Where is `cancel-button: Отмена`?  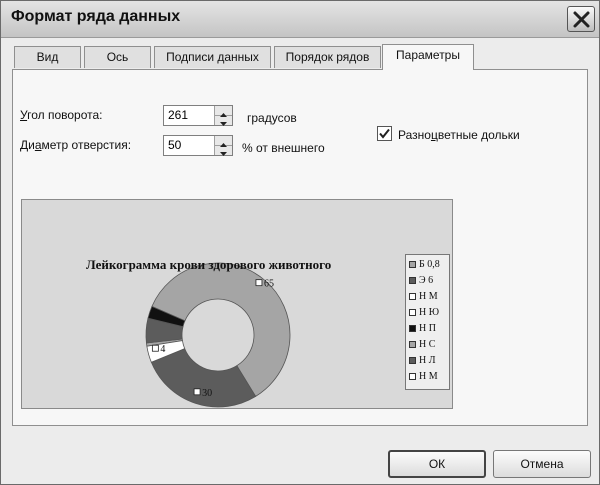
cancel-button: Отмена is located at coordinates (542, 464).